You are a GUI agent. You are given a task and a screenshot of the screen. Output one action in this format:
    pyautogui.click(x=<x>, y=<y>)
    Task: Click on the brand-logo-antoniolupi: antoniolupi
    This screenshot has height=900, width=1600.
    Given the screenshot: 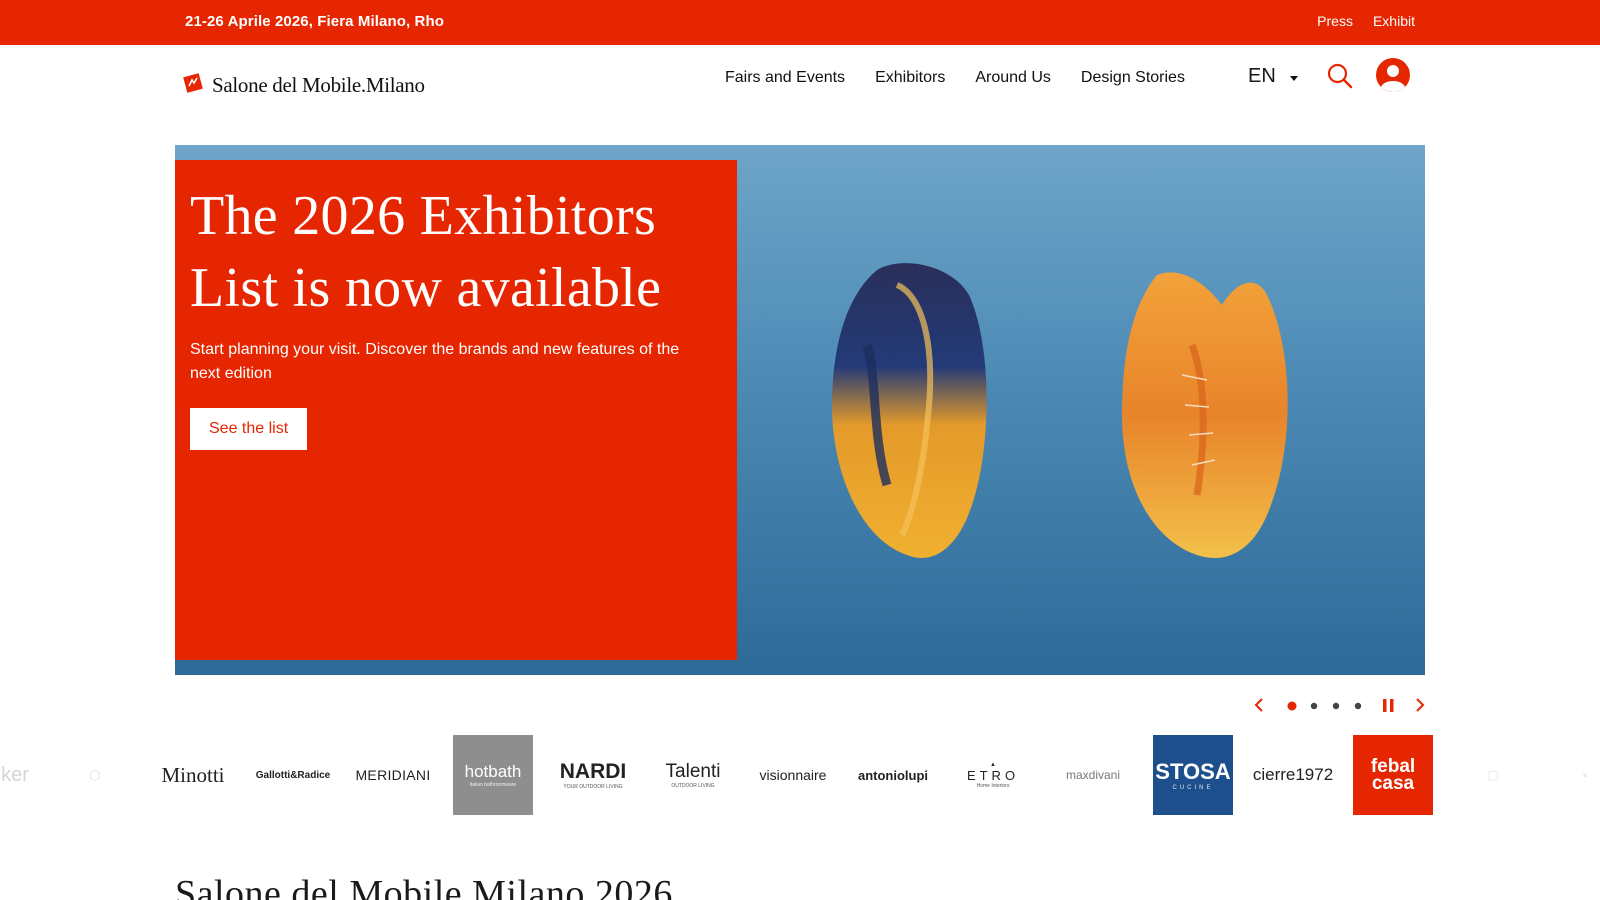 What is the action you would take?
    pyautogui.click(x=893, y=775)
    